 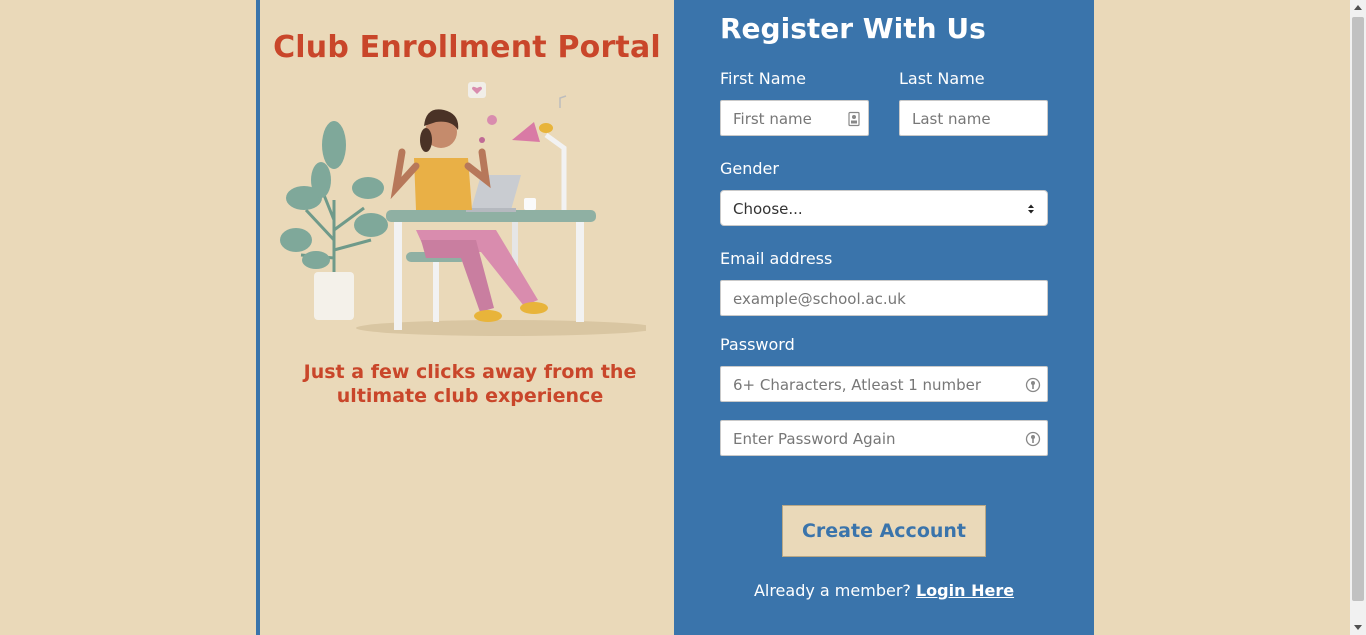 I want to click on password-confirm-field, so click(x=884, y=438).